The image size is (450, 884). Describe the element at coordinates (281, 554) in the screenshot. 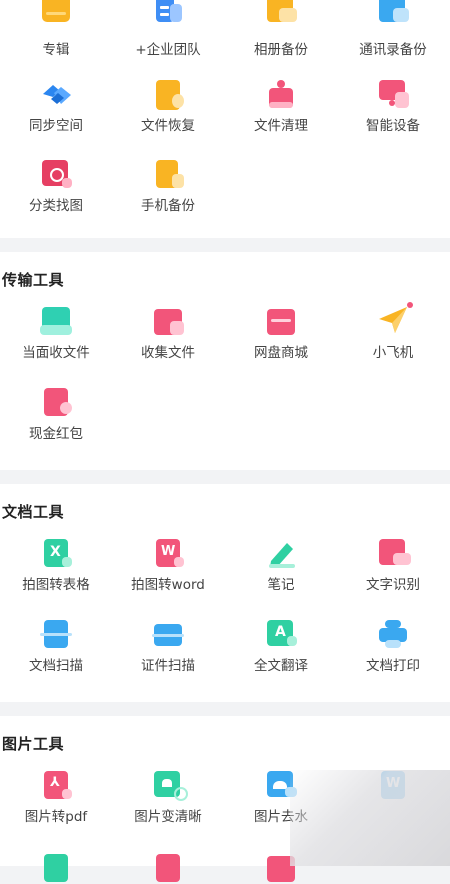

I see `note-pen-icon` at that location.